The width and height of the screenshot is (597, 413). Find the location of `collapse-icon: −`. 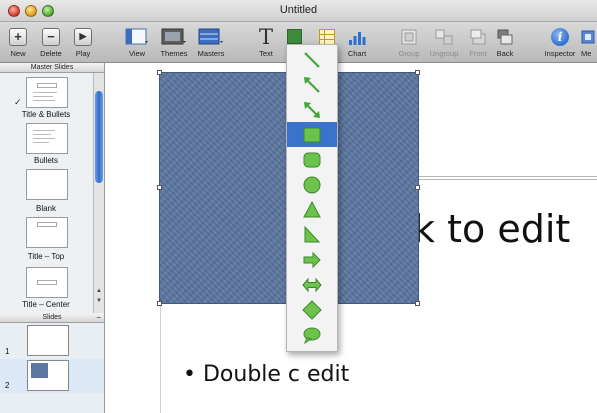

collapse-icon: − is located at coordinates (98, 318).